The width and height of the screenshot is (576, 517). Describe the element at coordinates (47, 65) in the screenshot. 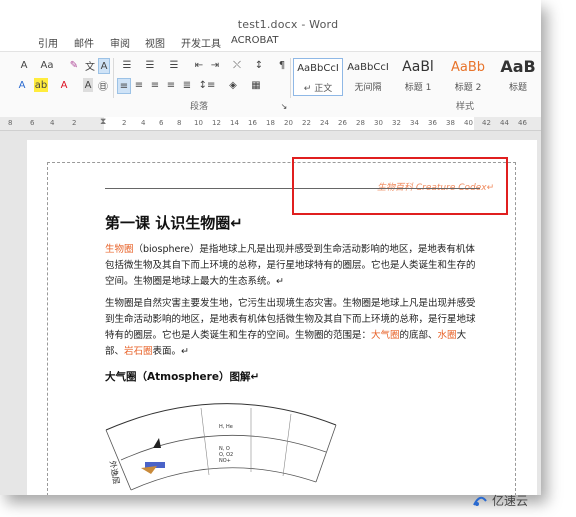

I see `change-case-button: Aa` at that location.